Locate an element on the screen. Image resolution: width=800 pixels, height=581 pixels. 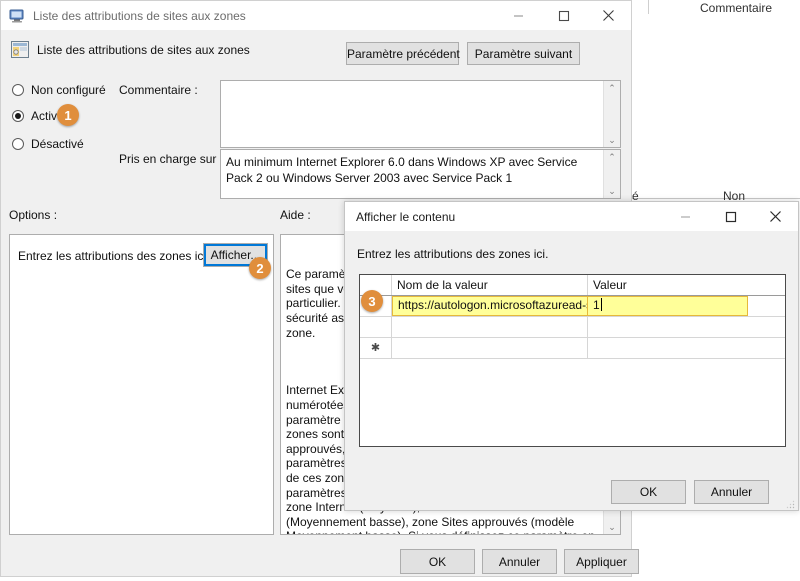
background-row-separator is located at coordinates (716, 198).